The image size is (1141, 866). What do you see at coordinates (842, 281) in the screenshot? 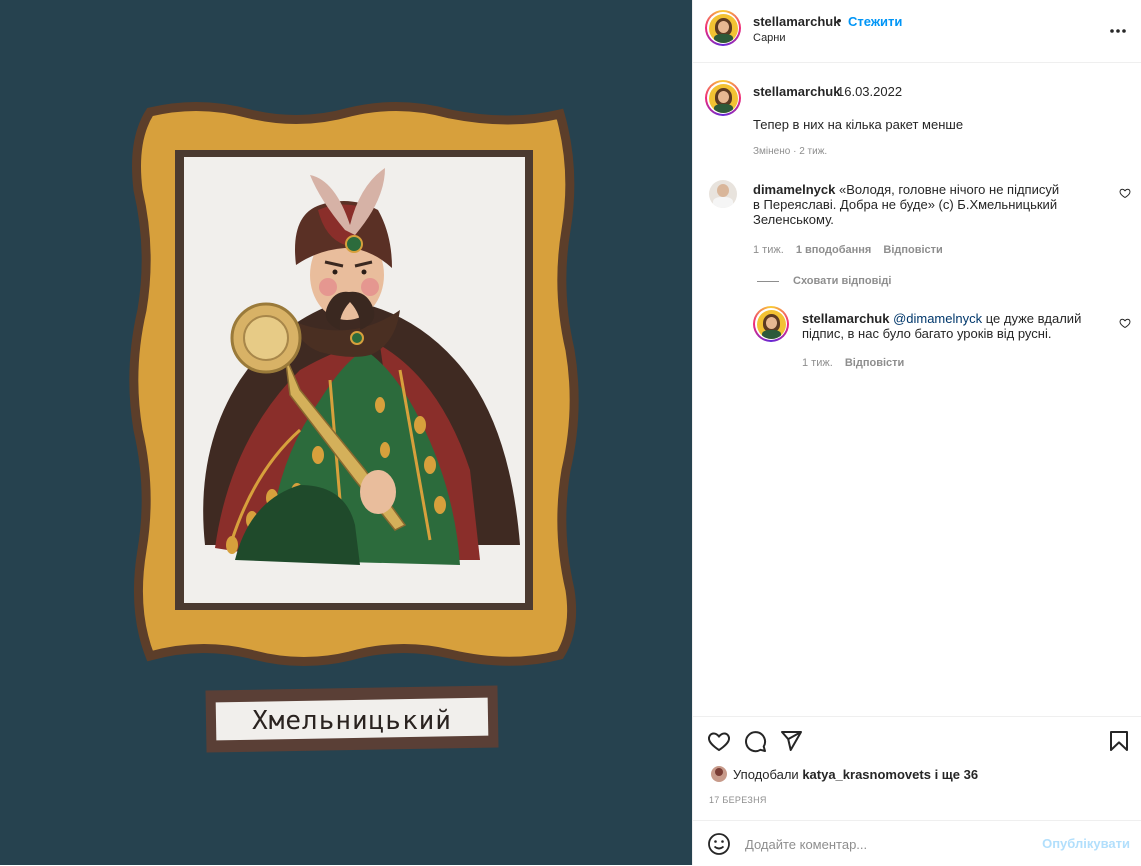
I see `hide-replies-button: Сховати відповіді` at bounding box center [842, 281].